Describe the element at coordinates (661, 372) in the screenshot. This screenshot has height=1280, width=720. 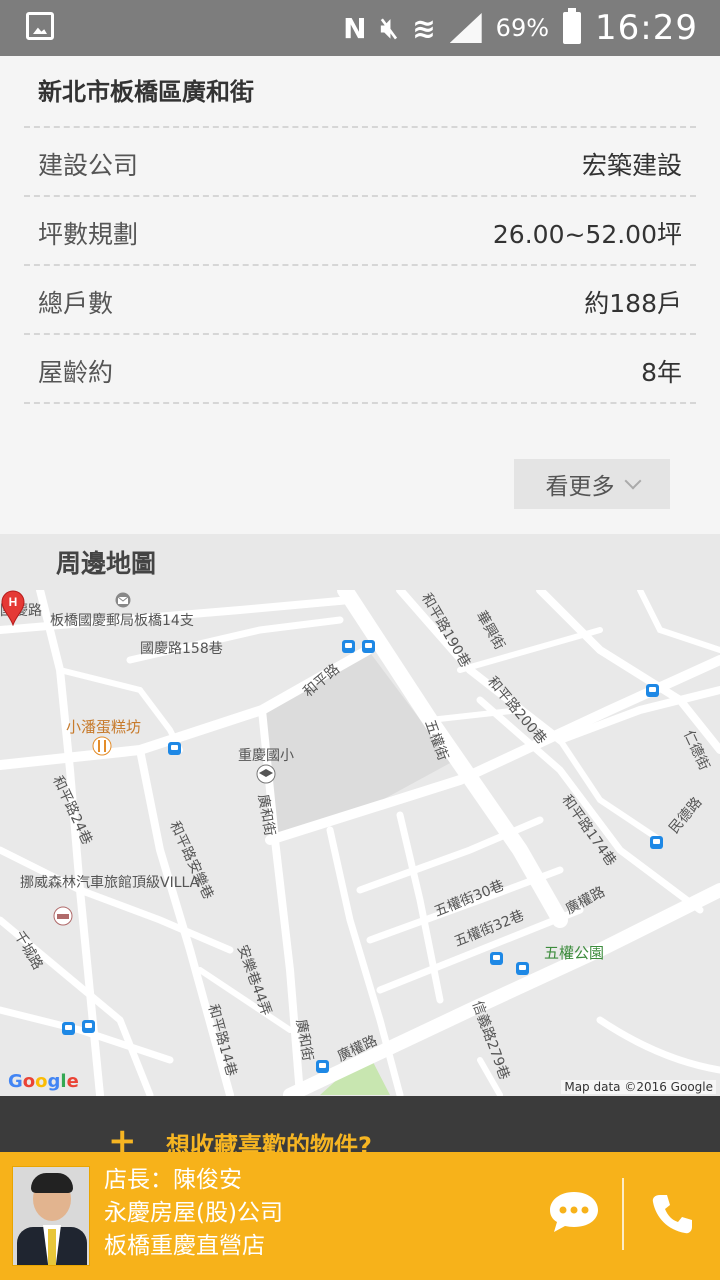
I see `detail-value: 8年` at that location.